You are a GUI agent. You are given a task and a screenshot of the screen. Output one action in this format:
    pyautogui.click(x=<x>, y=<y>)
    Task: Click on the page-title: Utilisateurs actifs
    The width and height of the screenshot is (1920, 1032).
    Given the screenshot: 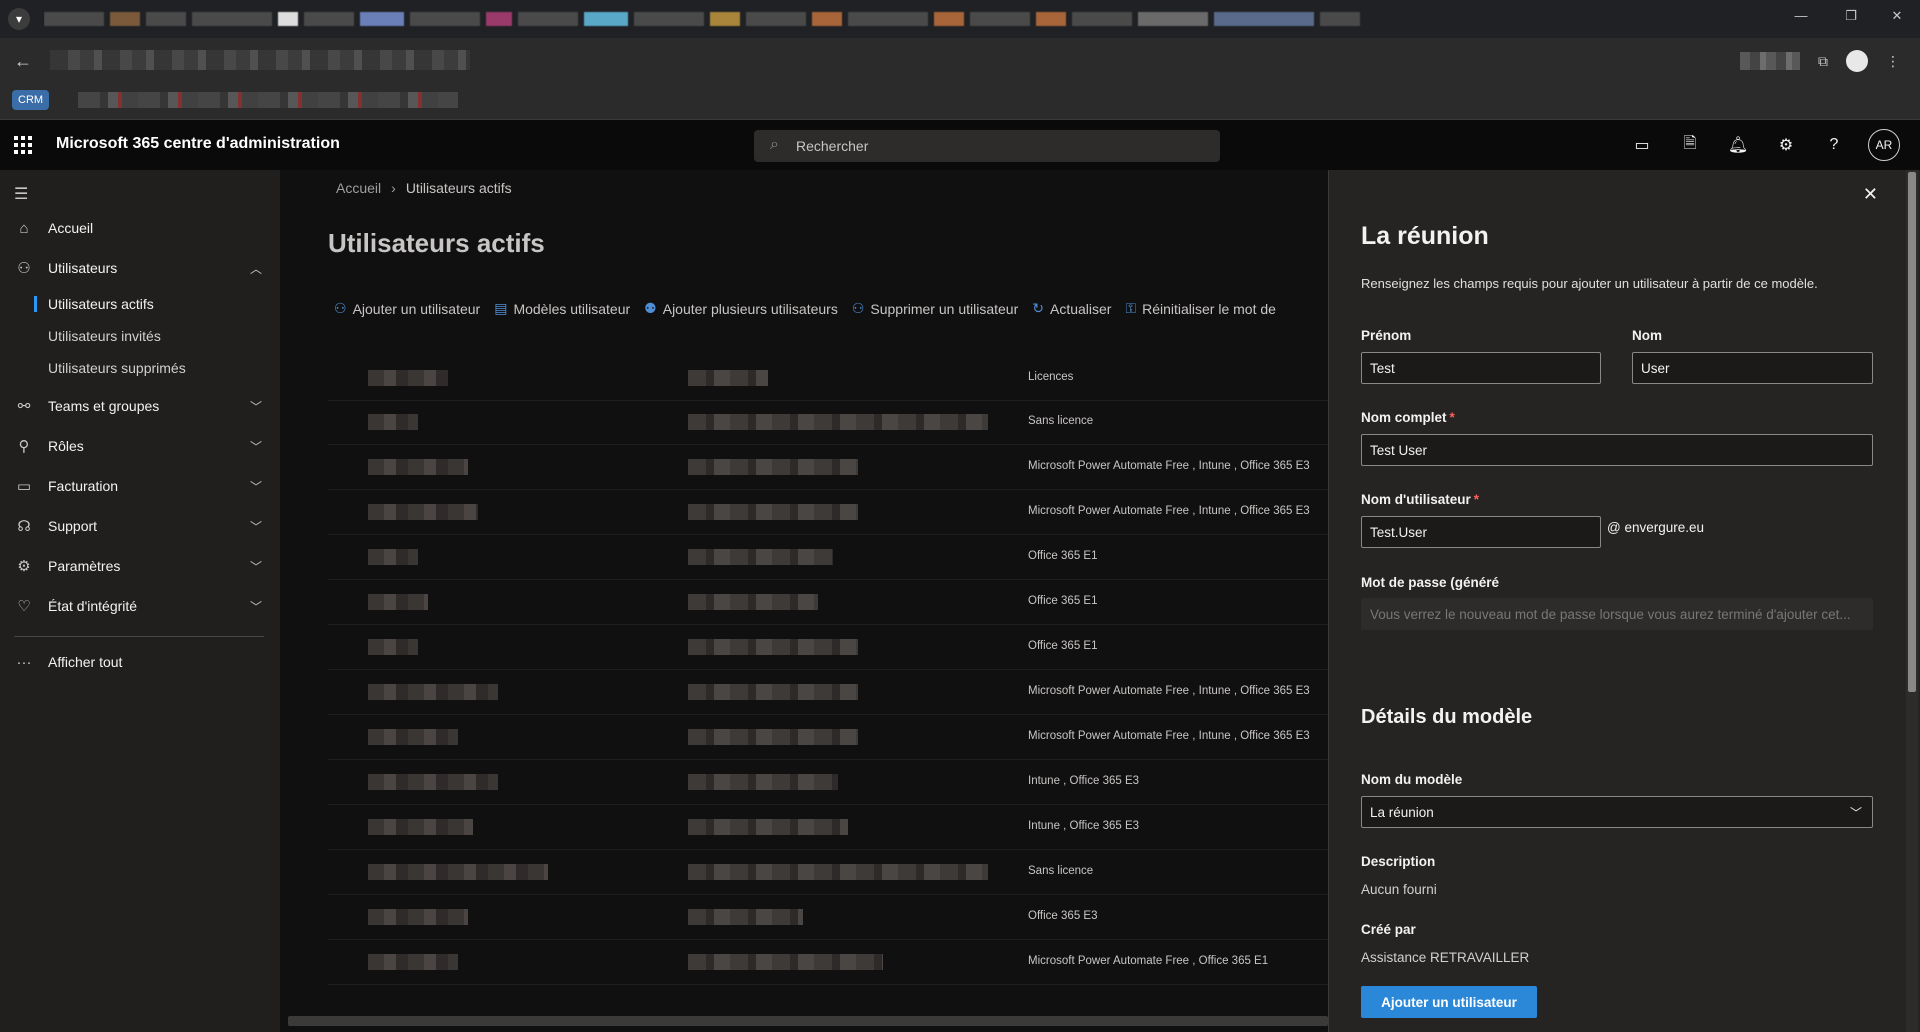 What is the action you would take?
    pyautogui.click(x=436, y=243)
    